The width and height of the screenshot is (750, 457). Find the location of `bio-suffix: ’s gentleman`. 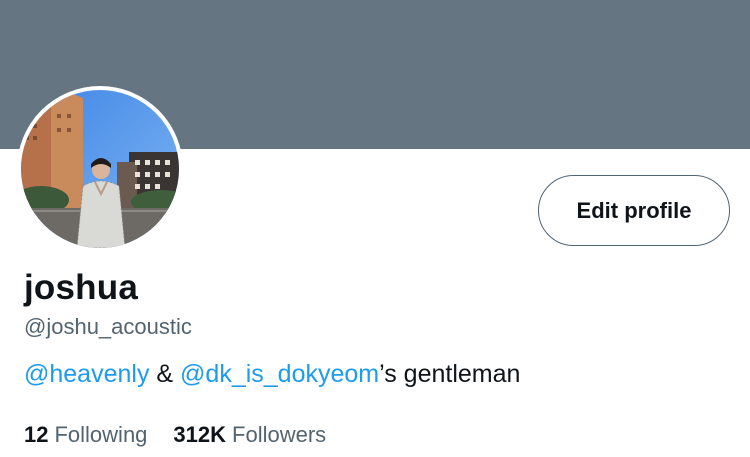

bio-suffix: ’s gentleman is located at coordinates (450, 374).